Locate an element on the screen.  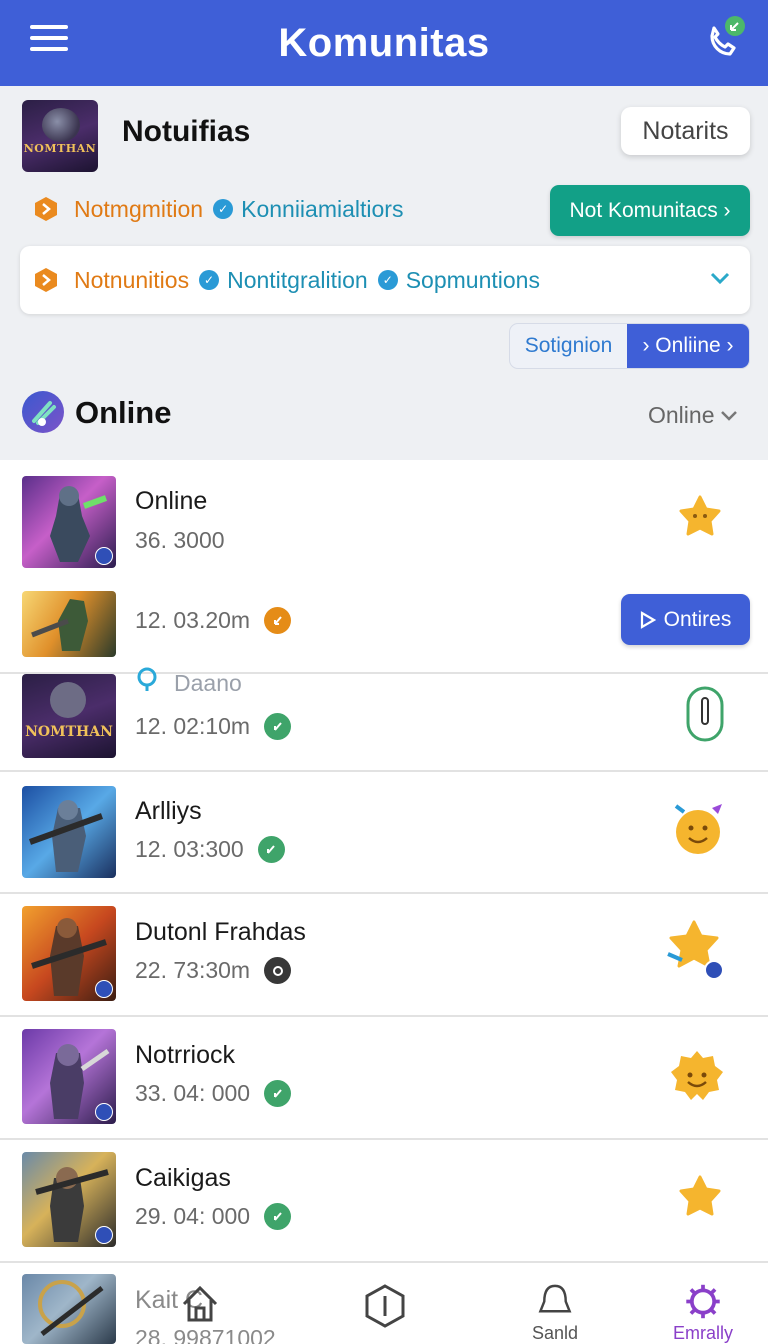
nav-home is located at coordinates (200, 1313).